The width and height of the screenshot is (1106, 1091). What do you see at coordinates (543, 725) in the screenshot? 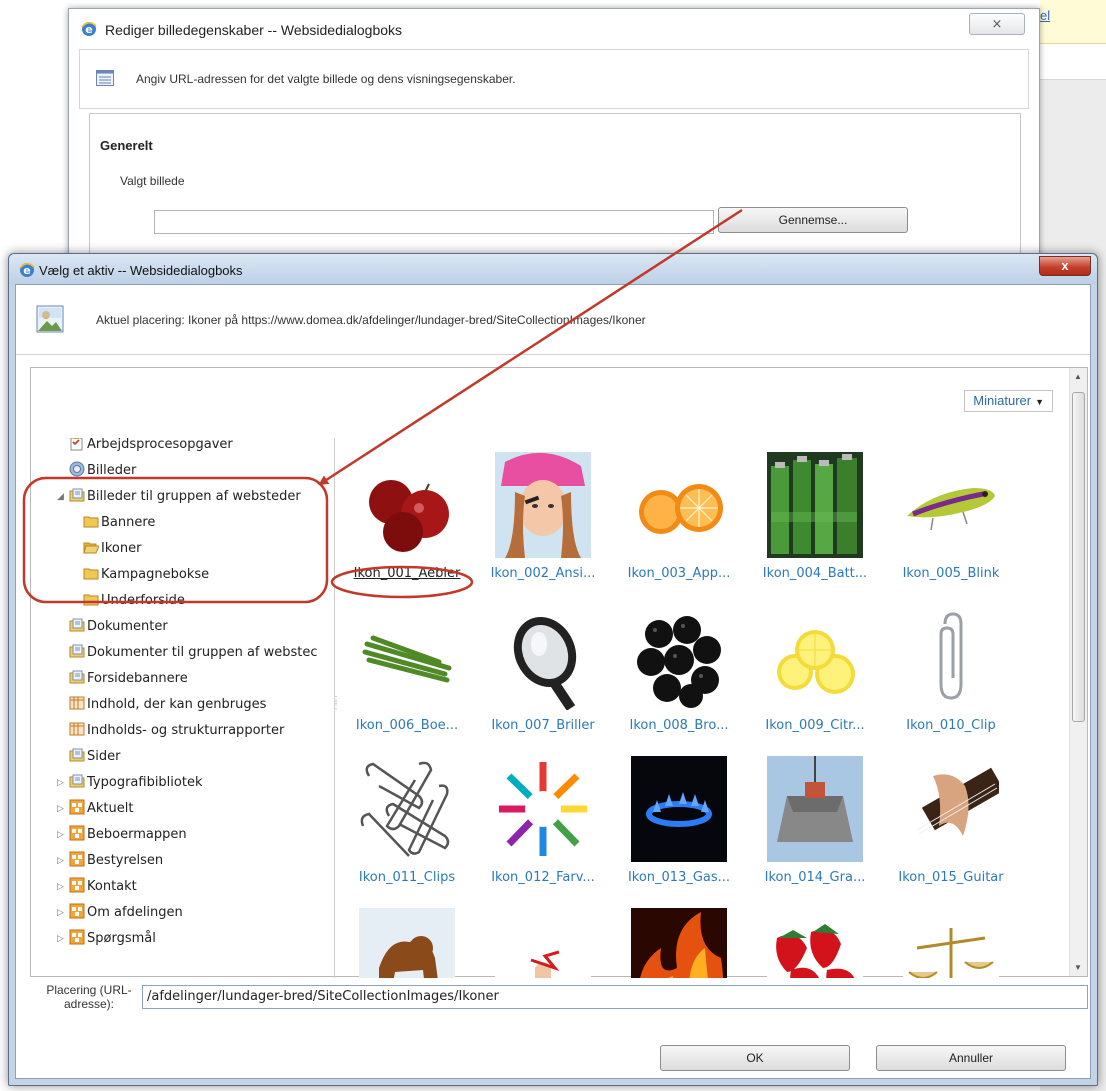
I see `thumbnail-caption: Ikon_007_Briller` at bounding box center [543, 725].